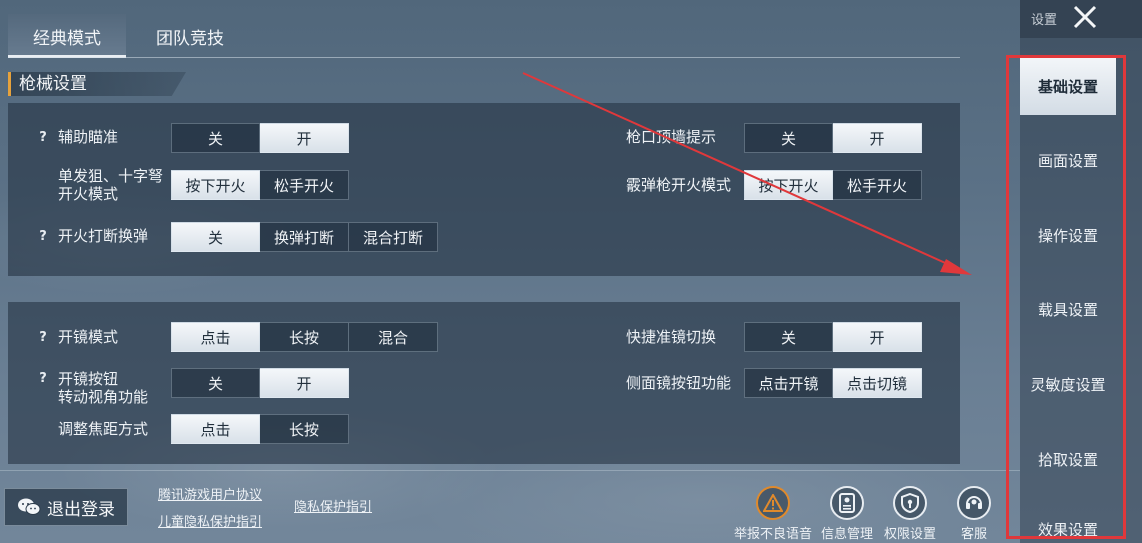 This screenshot has height=543, width=1142. Describe the element at coordinates (846, 534) in the screenshot. I see `info-management-label: 信息管理` at that location.